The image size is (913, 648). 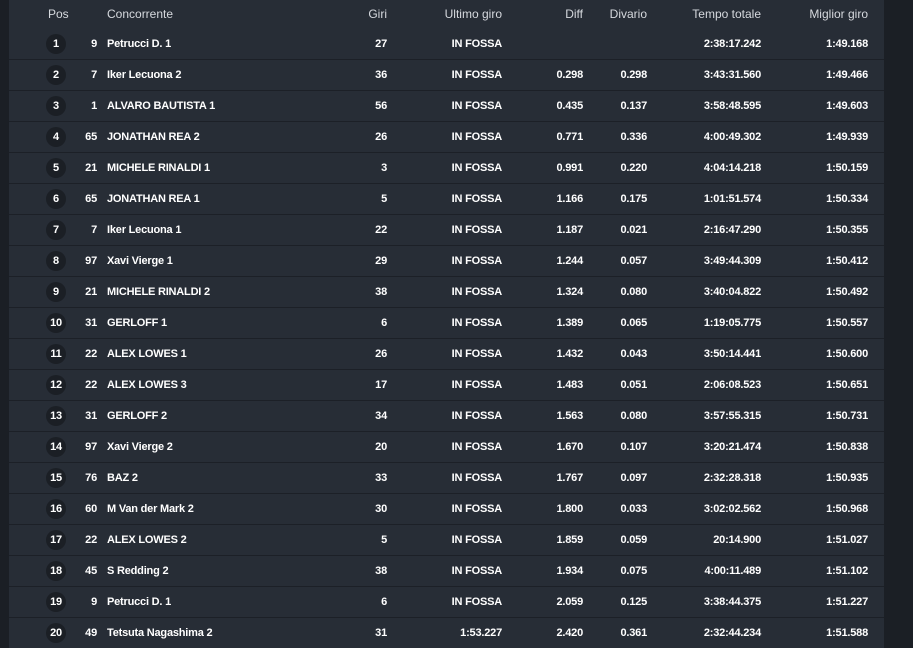 What do you see at coordinates (473, 14) in the screenshot?
I see `header-last-lap: Ultimo giro` at bounding box center [473, 14].